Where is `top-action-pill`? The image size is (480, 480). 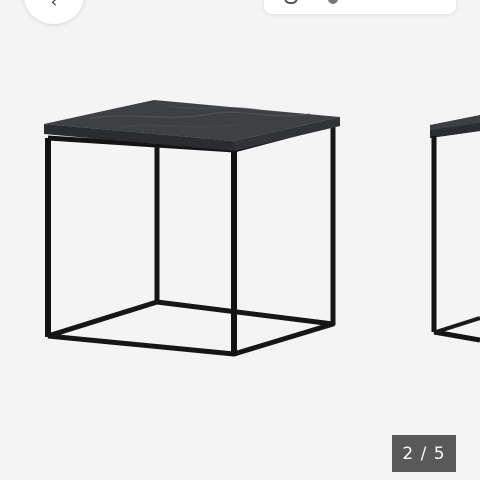
top-action-pill is located at coordinates (360, 7).